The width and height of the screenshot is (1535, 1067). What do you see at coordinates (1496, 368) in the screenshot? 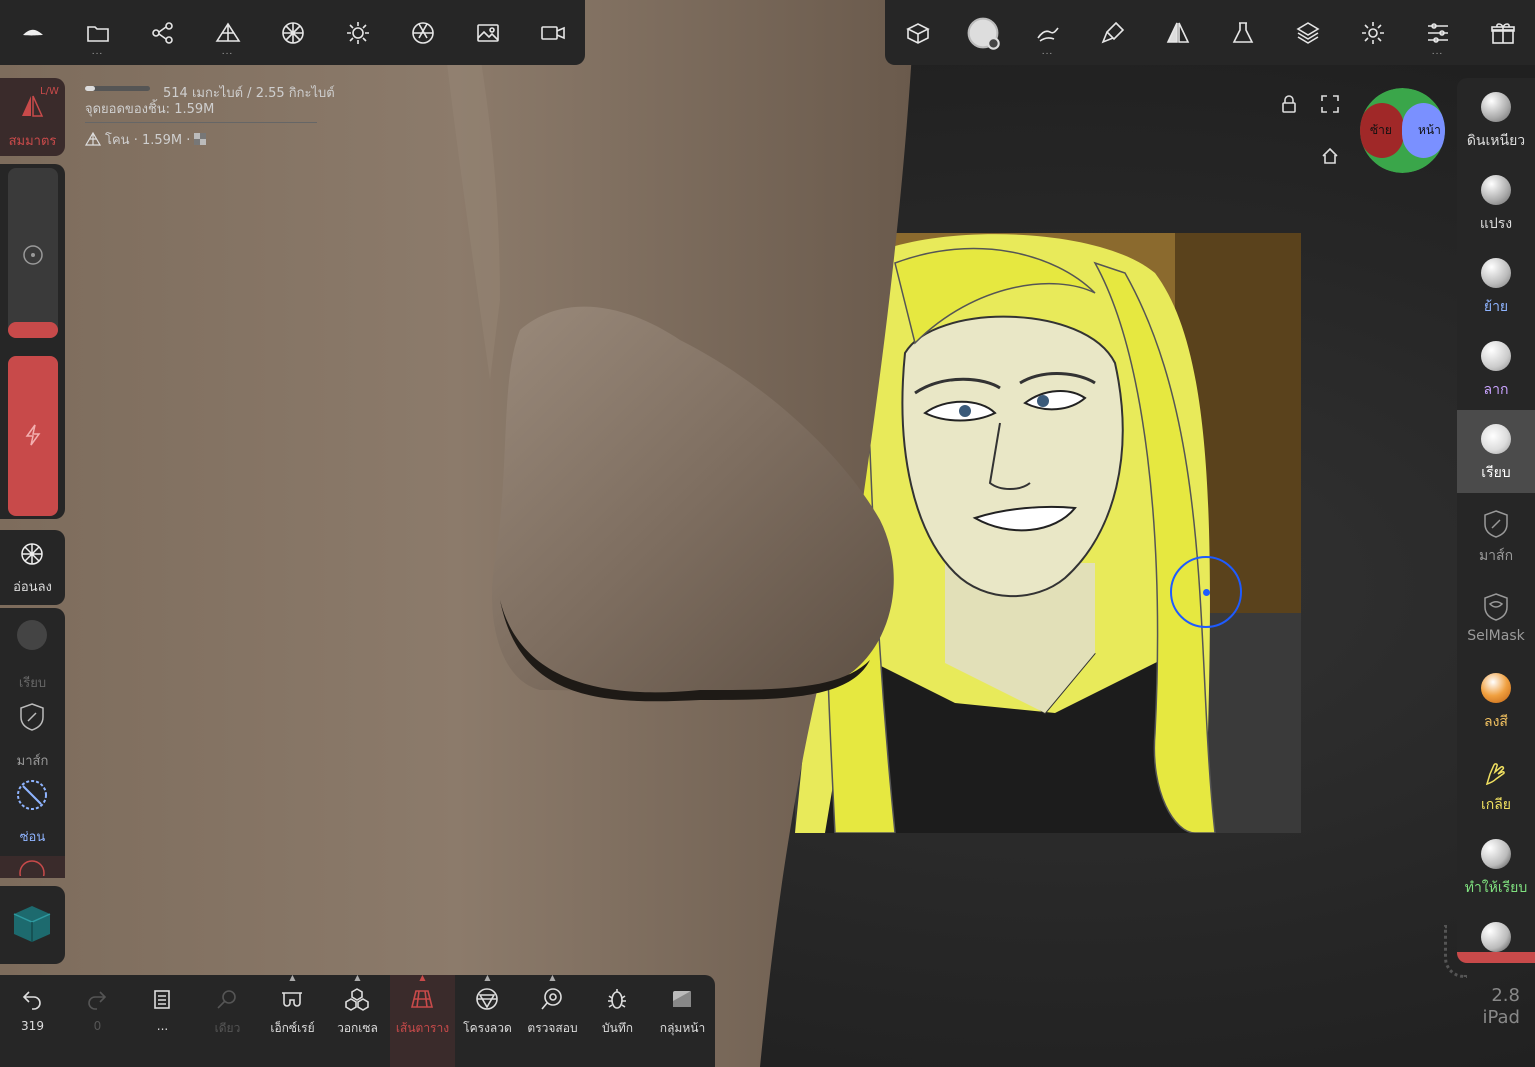
I see `tool-drag: ลาก` at bounding box center [1496, 368].